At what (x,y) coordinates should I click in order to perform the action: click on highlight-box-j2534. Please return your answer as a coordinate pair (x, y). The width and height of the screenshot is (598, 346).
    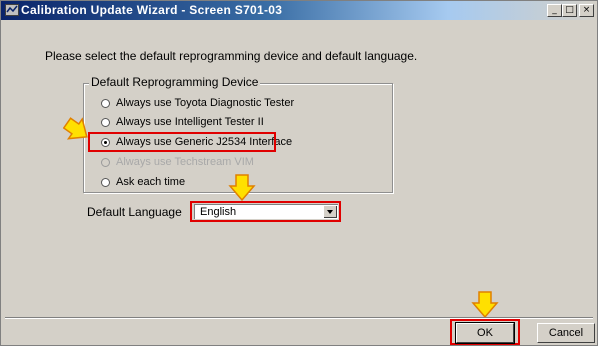
    Looking at the image, I should click on (182, 142).